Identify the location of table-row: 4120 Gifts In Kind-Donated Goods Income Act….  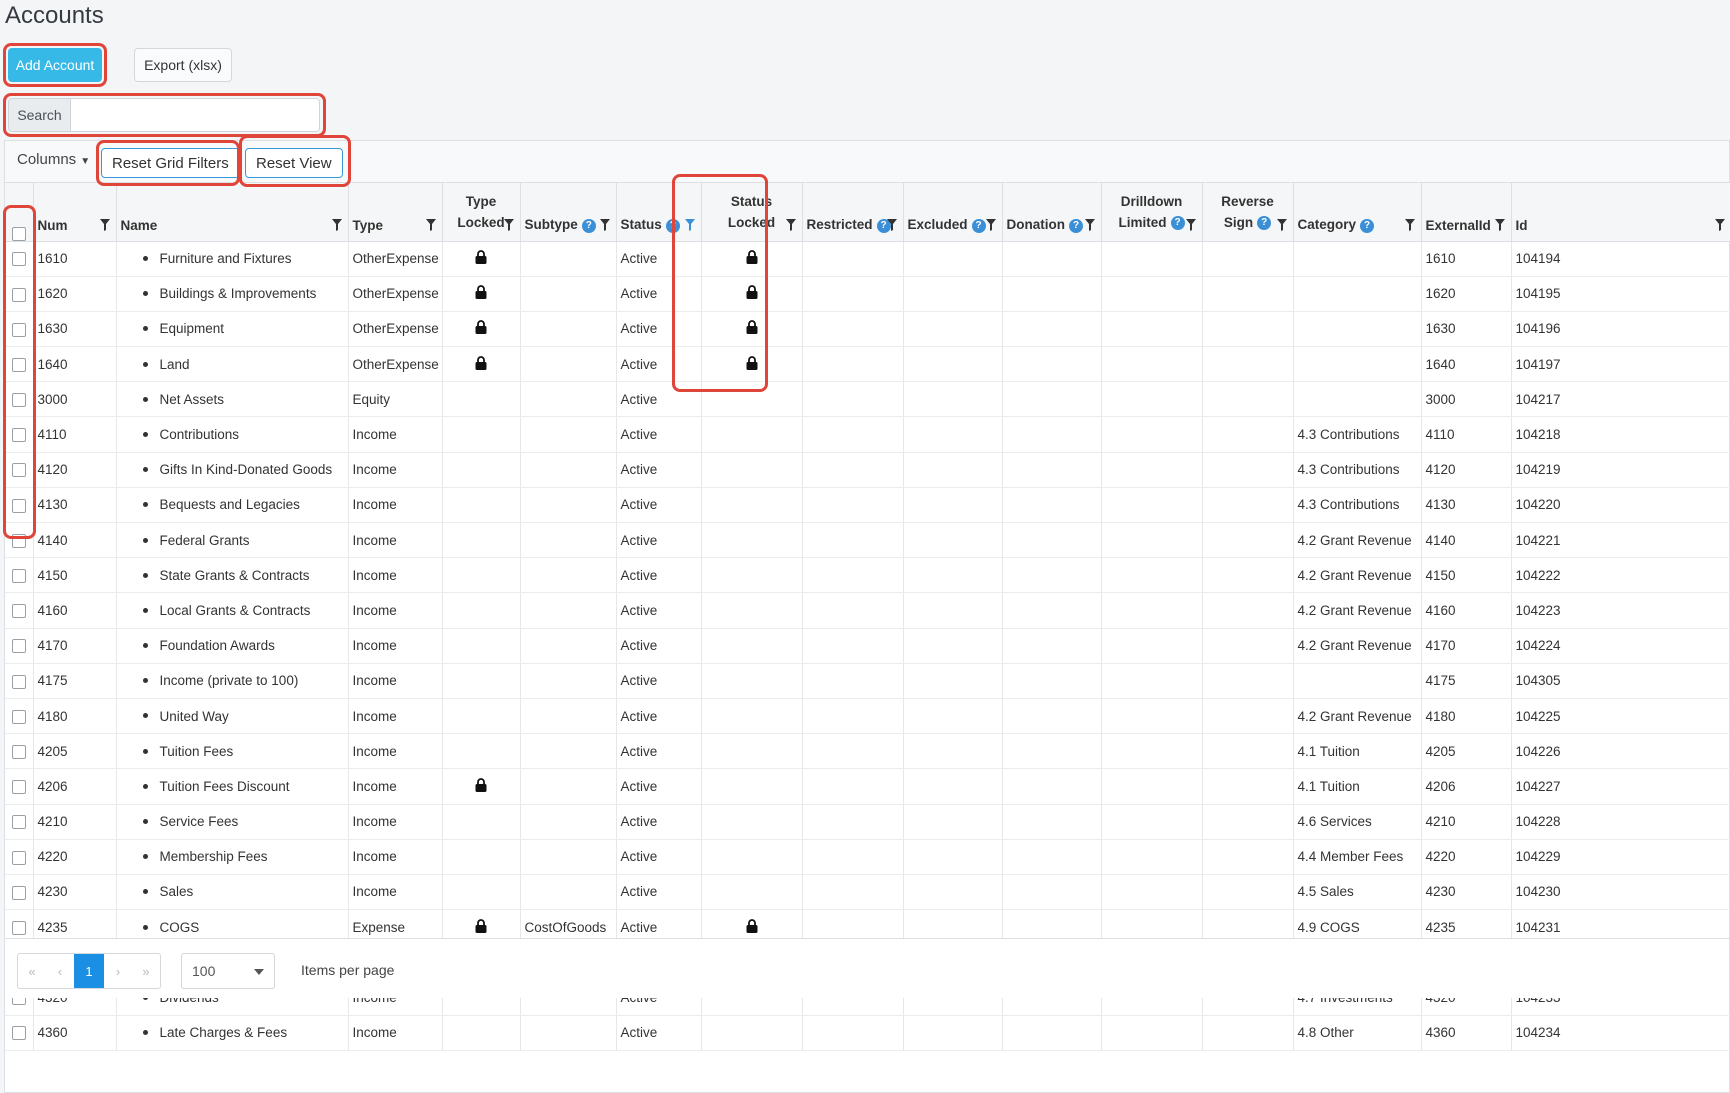
(867, 470).